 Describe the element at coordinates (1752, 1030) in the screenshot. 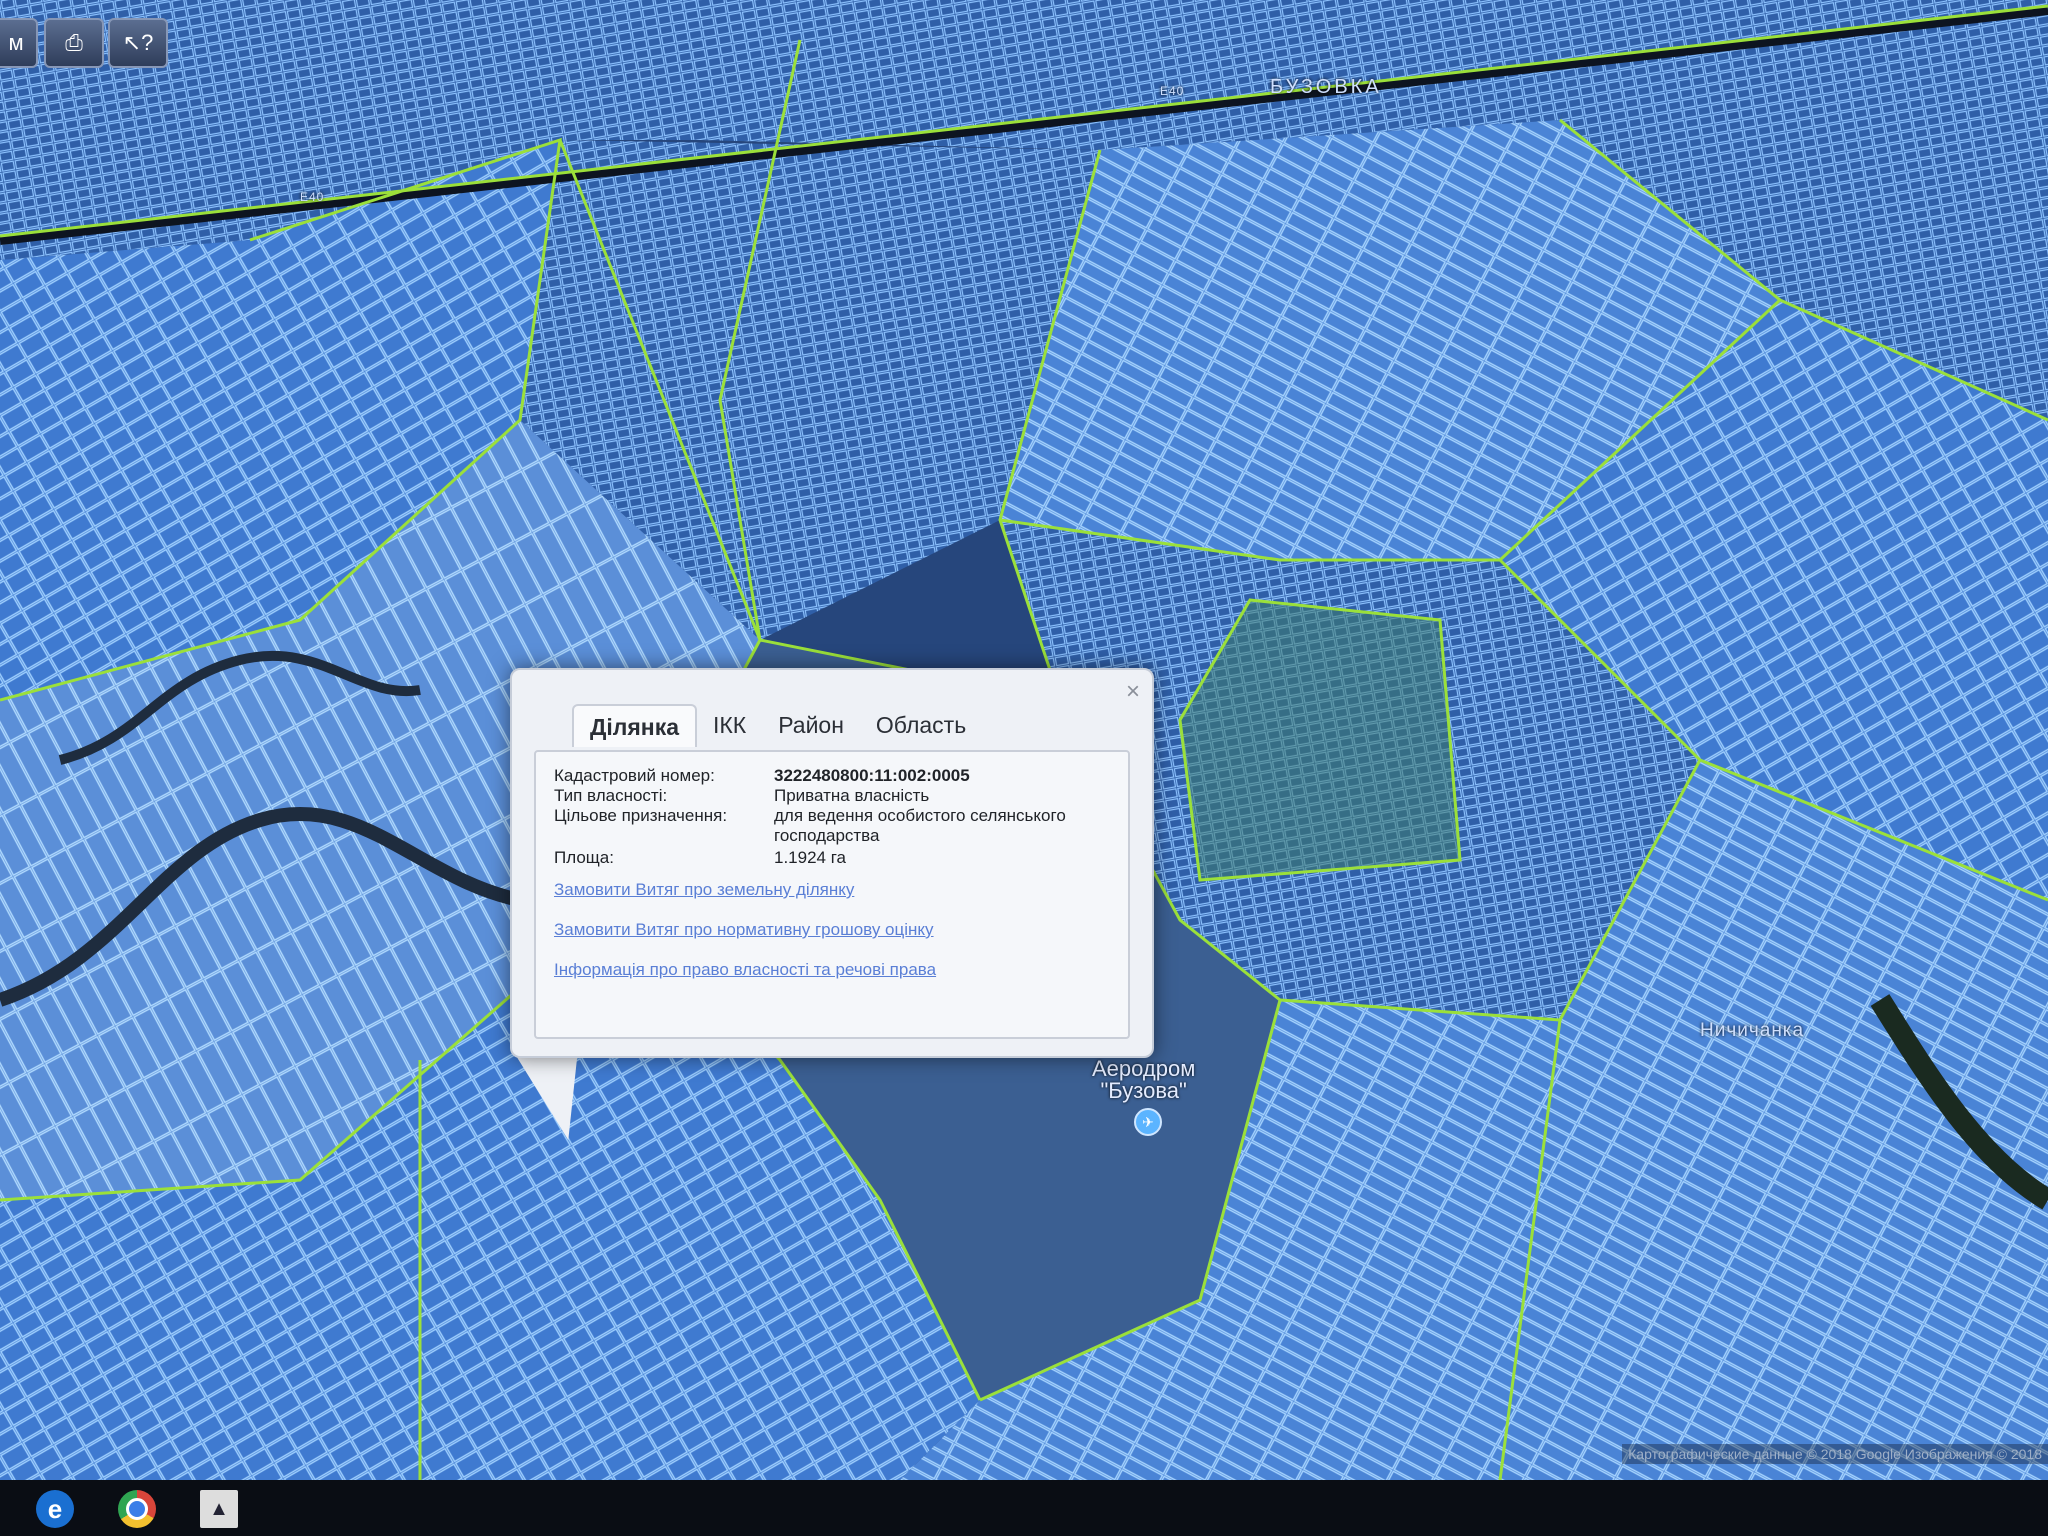

I see `village-label: Ничичанка` at that location.